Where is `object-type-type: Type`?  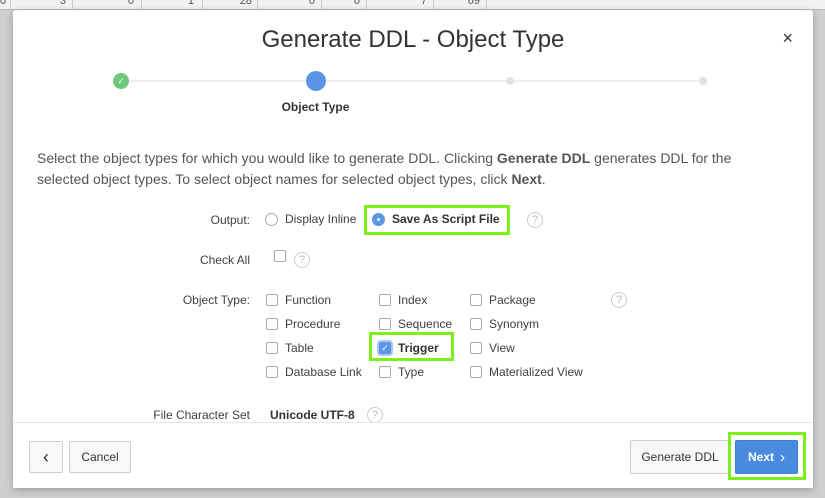
object-type-type: Type is located at coordinates (401, 372).